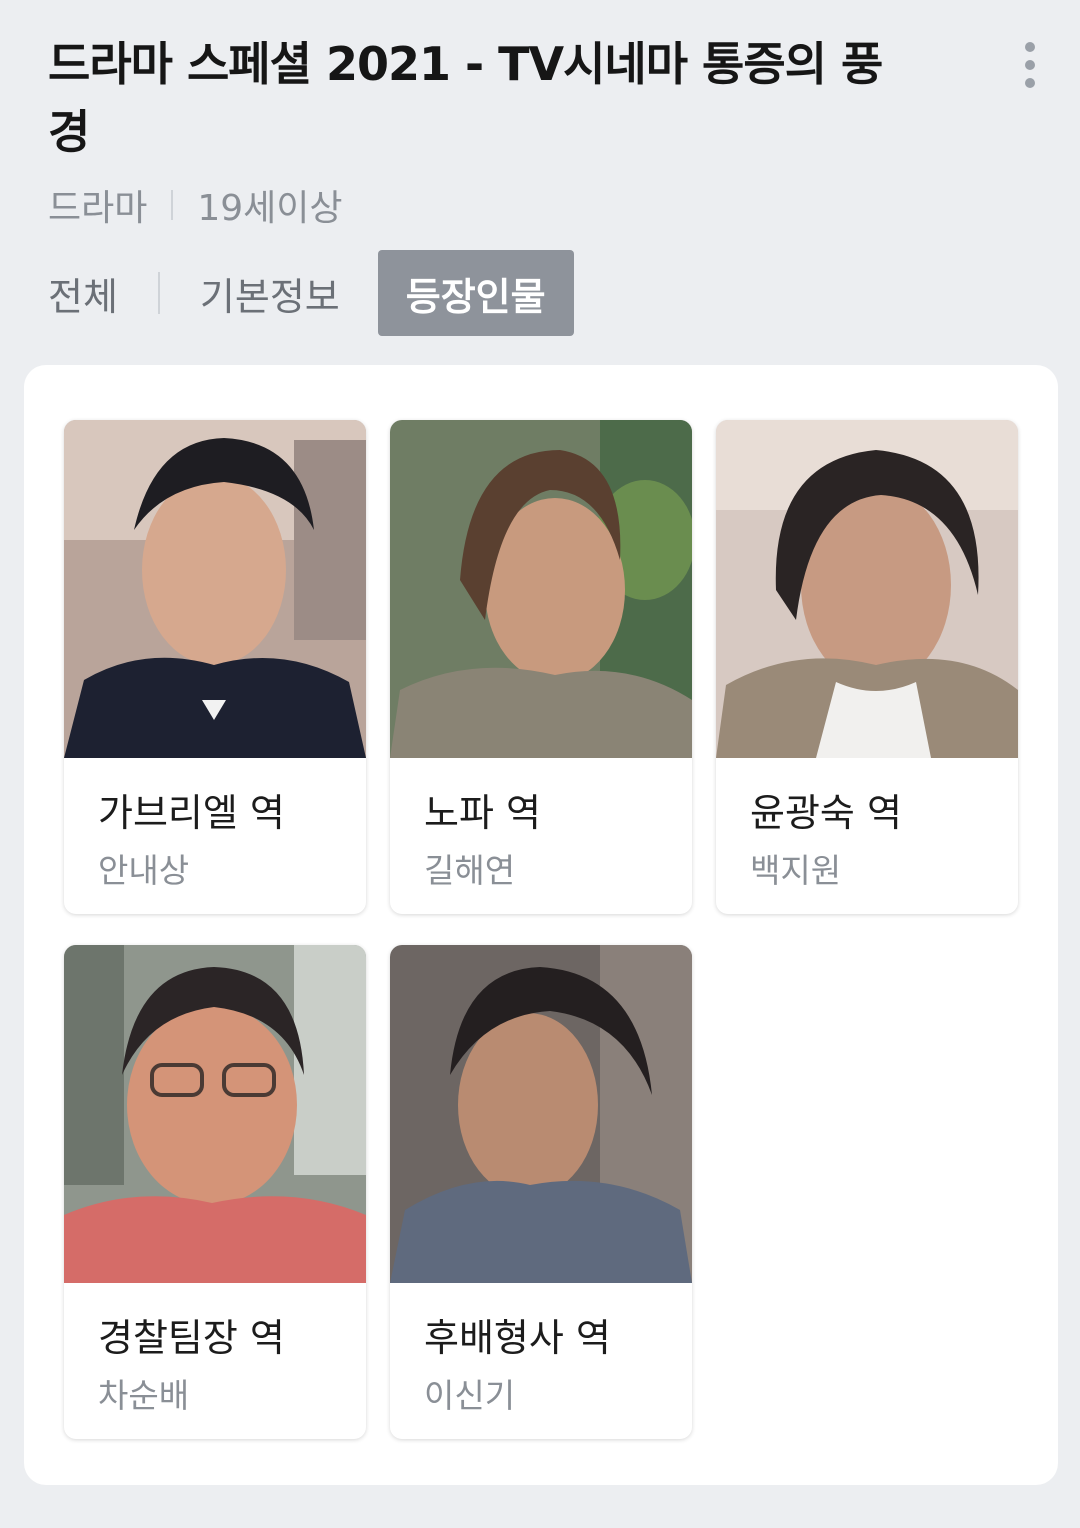 The width and height of the screenshot is (1080, 1528). What do you see at coordinates (1030, 65) in the screenshot?
I see `more-options-button` at bounding box center [1030, 65].